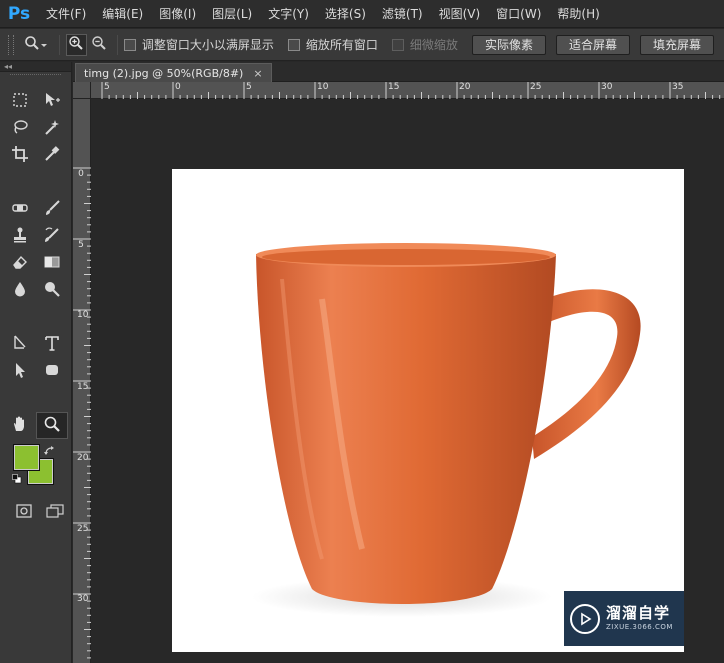 The width and height of the screenshot is (724, 663). Describe the element at coordinates (232, 14) in the screenshot. I see `menu-layer: 图层(L)` at that location.